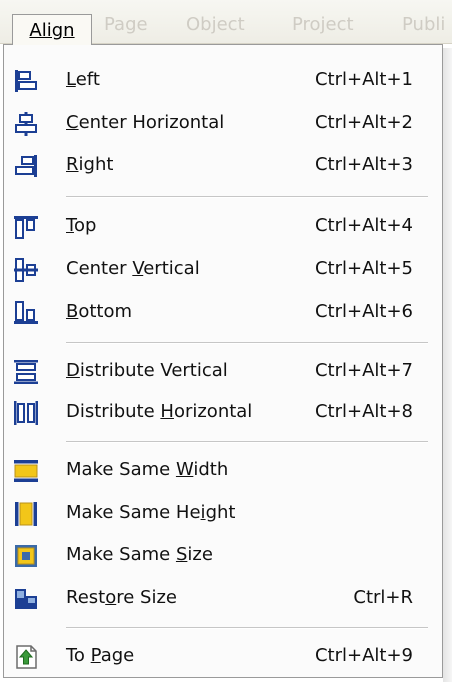 The width and height of the screenshot is (452, 682). Describe the element at coordinates (215, 25) in the screenshot. I see `menu-object: Object` at that location.